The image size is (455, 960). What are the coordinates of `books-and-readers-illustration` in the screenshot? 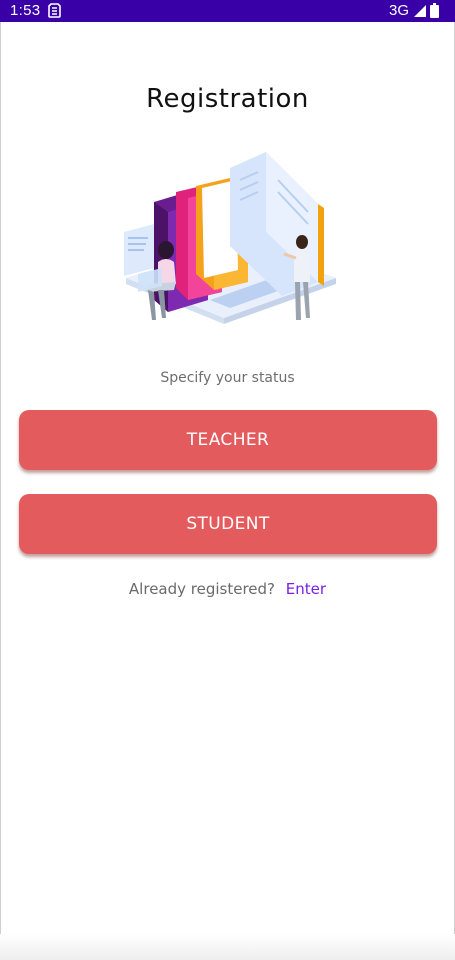 It's located at (230, 238).